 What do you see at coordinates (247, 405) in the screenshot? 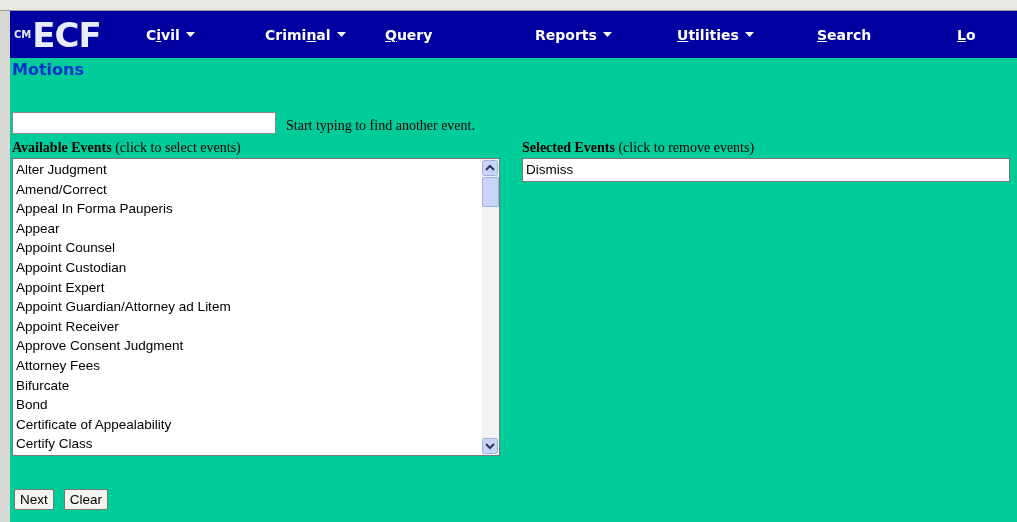
I see `event-option: Bond` at bounding box center [247, 405].